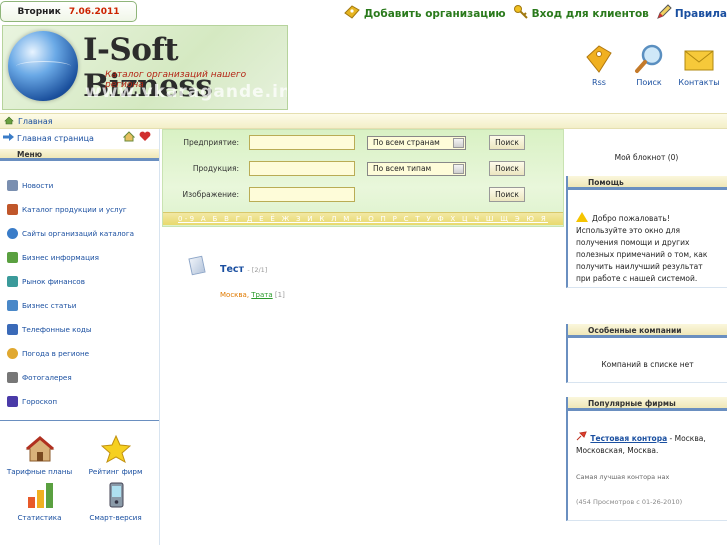 The width and height of the screenshot is (727, 545). I want to click on client-login-link: Вход для клиентов, so click(581, 13).